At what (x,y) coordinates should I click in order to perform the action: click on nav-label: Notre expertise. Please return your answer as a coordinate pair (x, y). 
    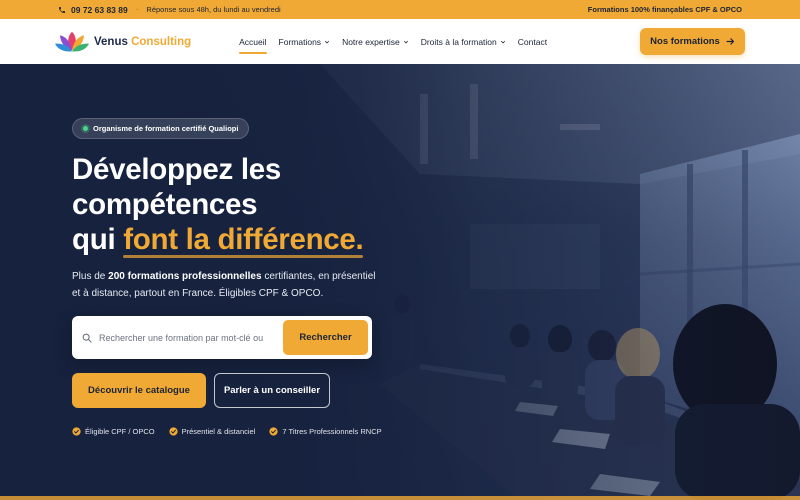
    Looking at the image, I should click on (371, 41).